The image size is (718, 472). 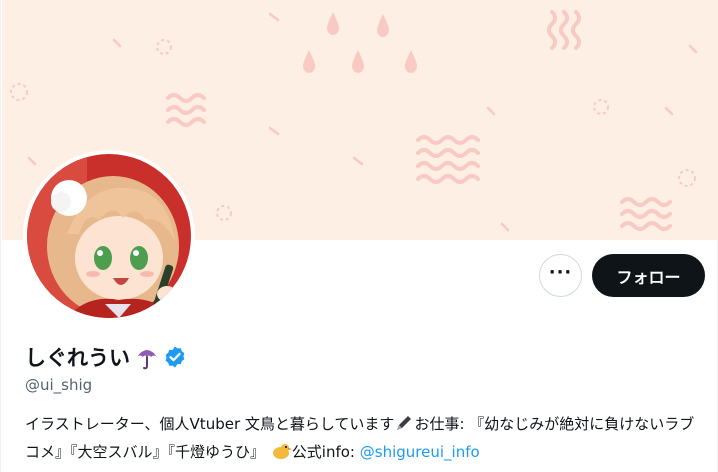 I want to click on more-options-button: ···, so click(x=560, y=275).